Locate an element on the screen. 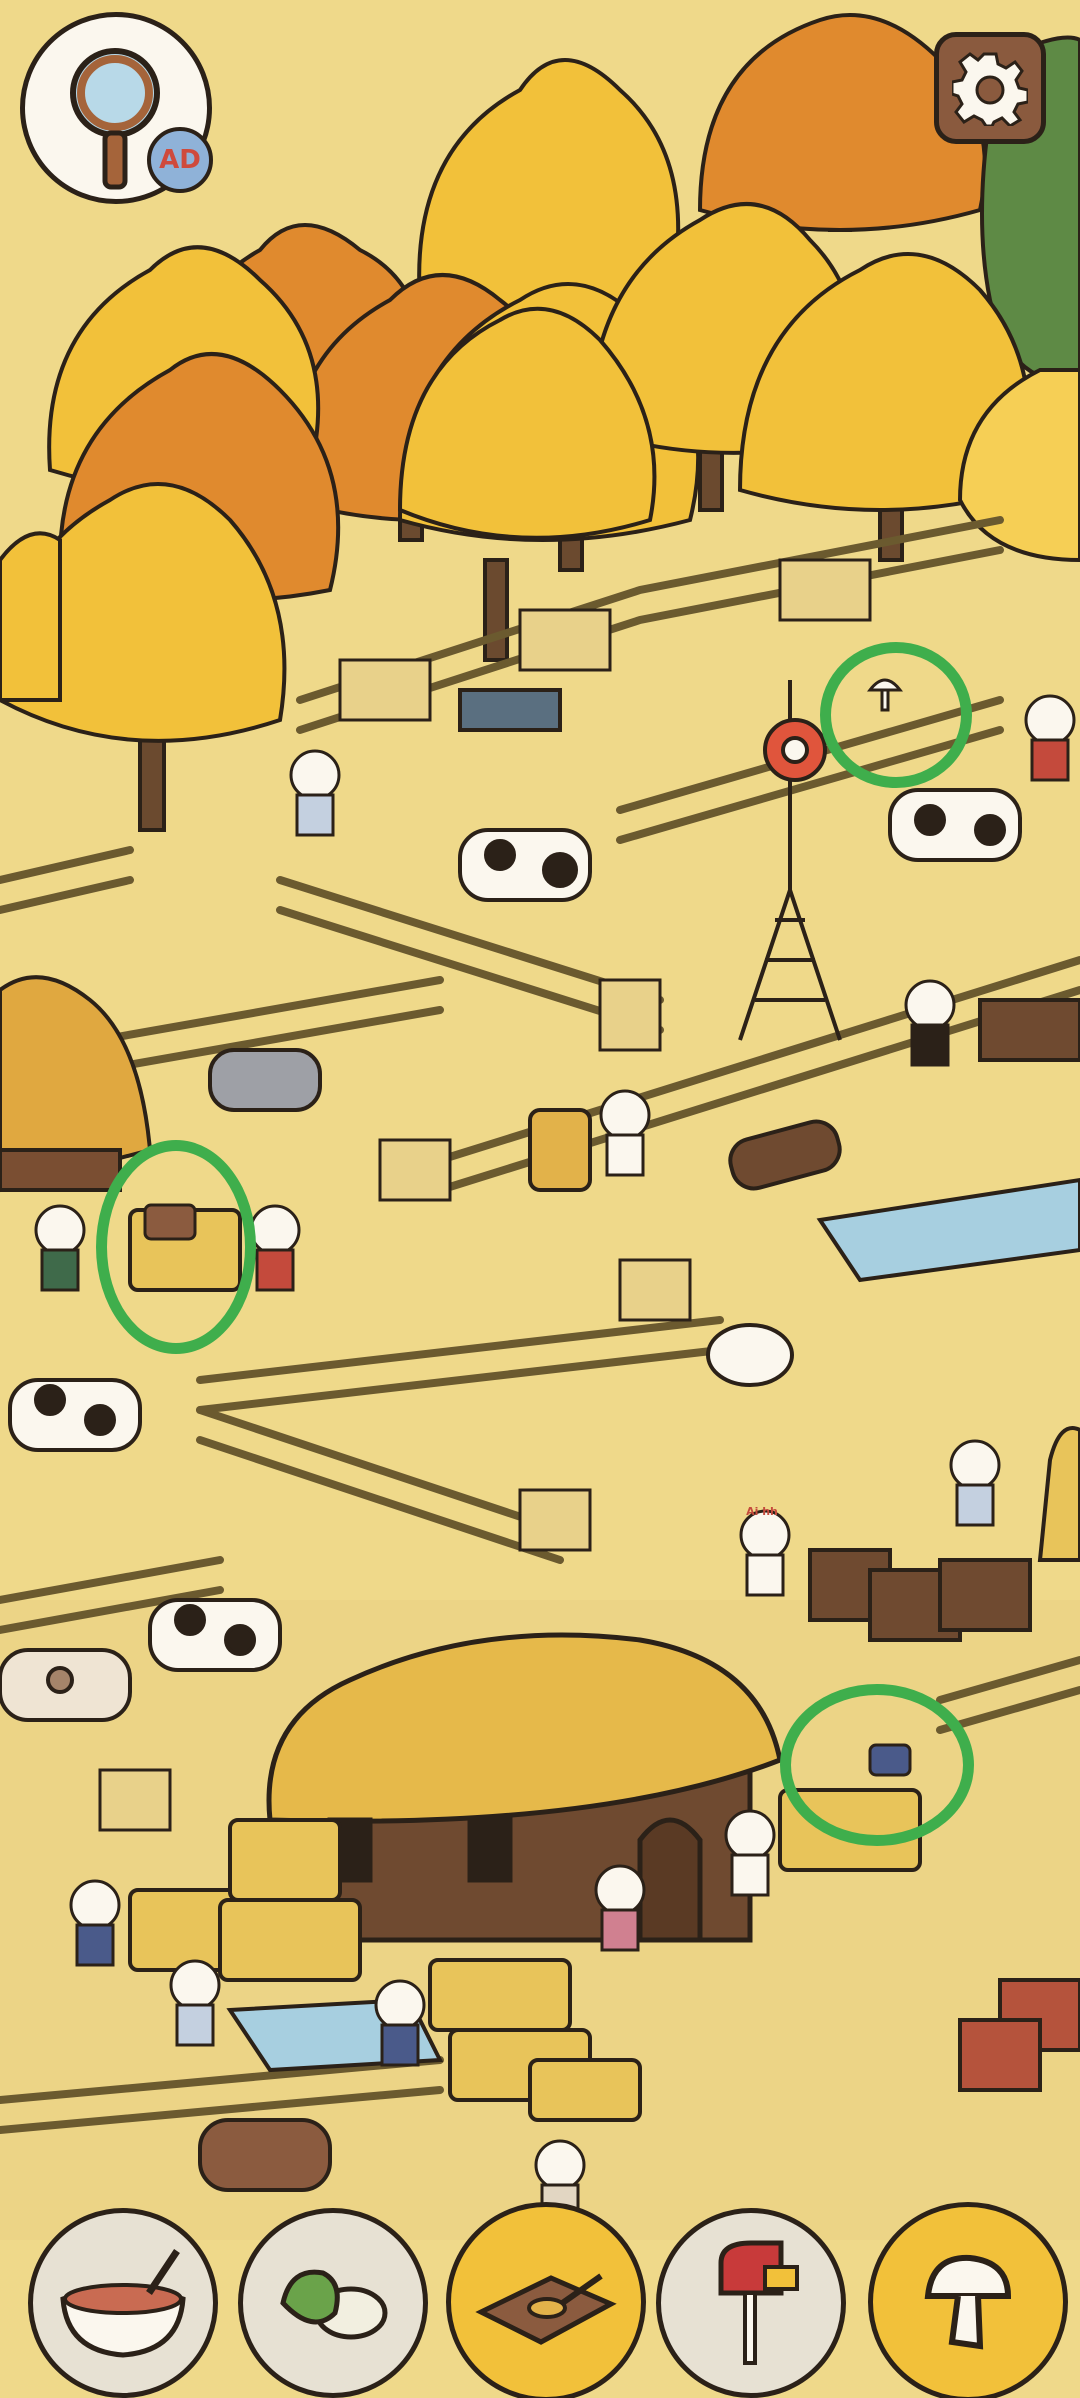  gear-icon is located at coordinates (990, 89).